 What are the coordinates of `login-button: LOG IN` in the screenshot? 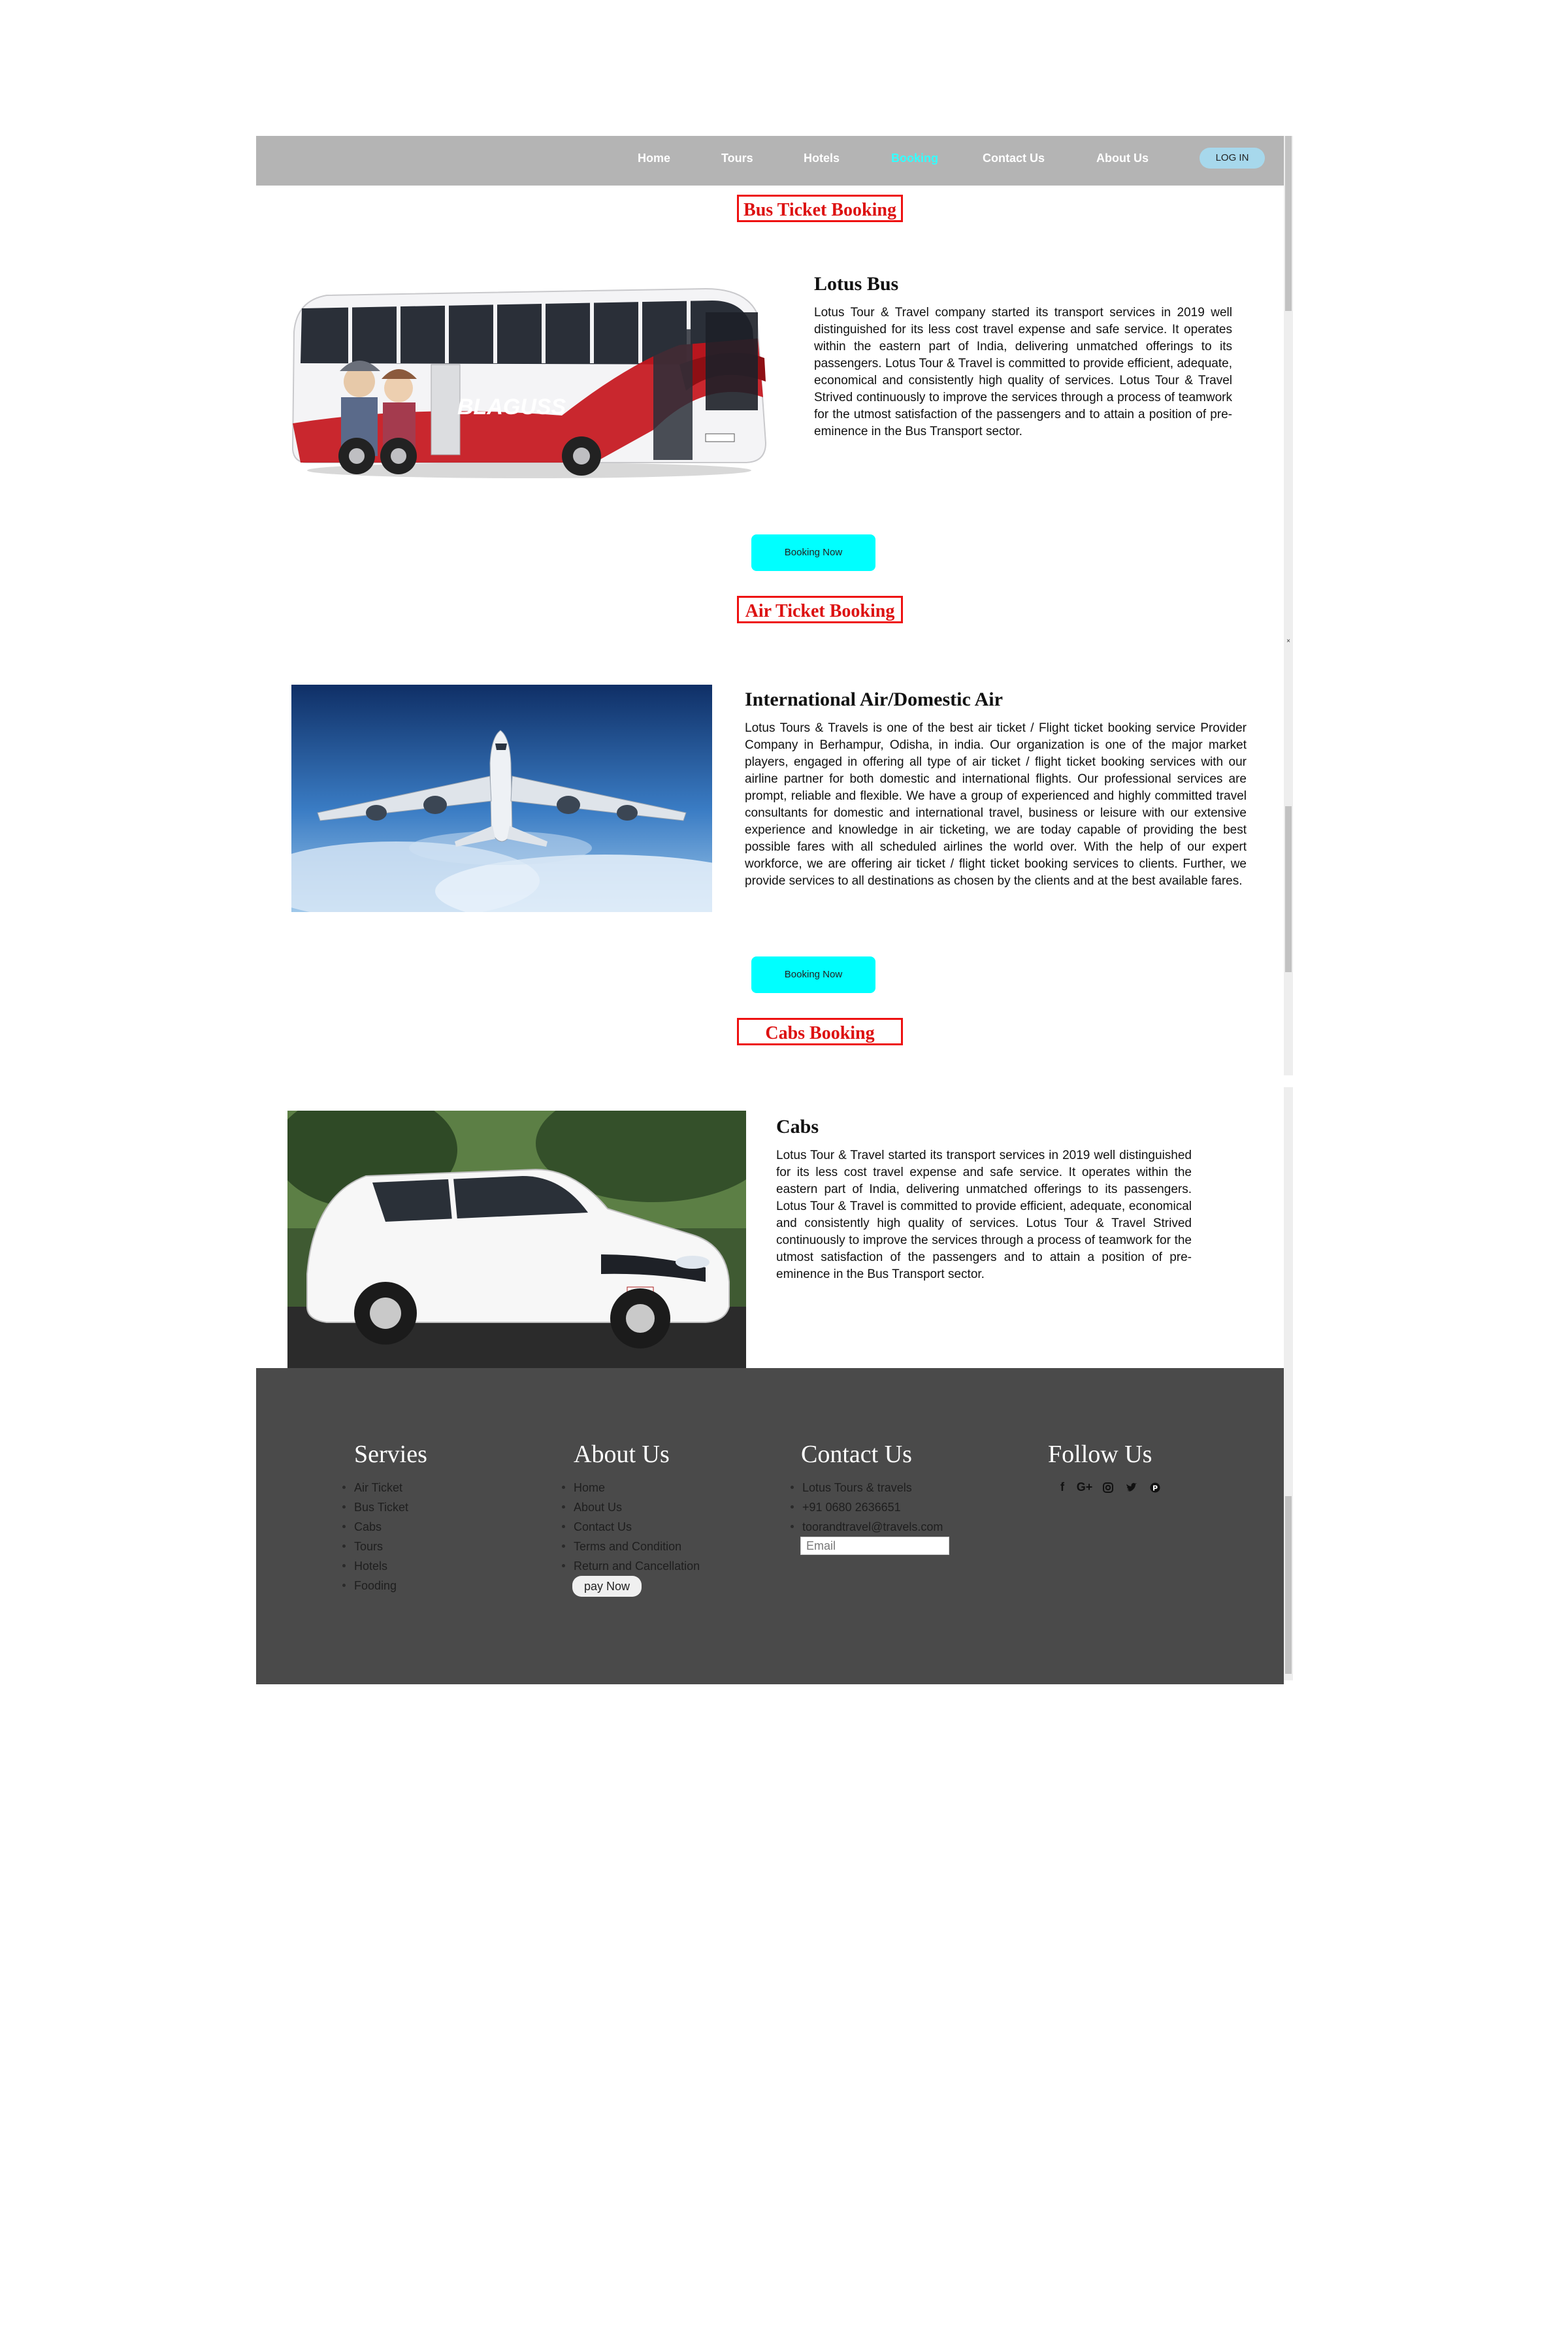 It's located at (1232, 158).